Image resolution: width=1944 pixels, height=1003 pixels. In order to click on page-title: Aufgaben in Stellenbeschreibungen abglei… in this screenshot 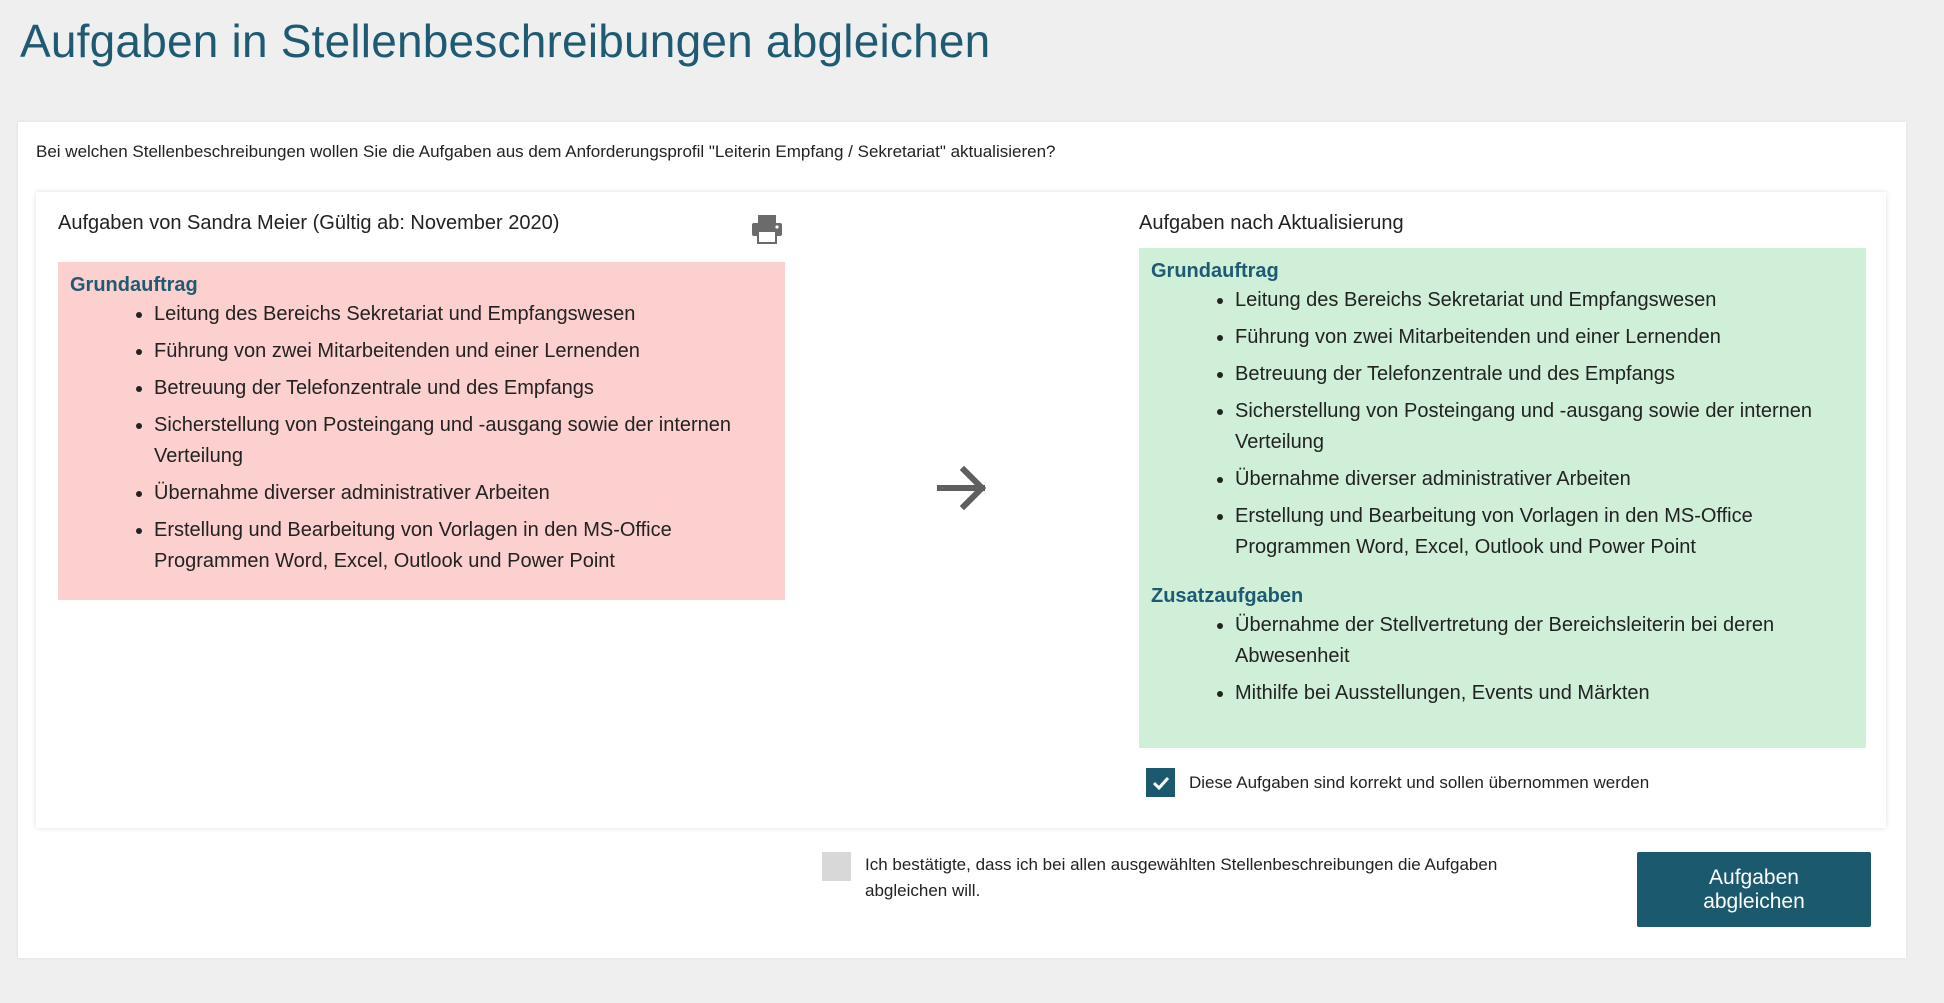, I will do `click(505, 41)`.